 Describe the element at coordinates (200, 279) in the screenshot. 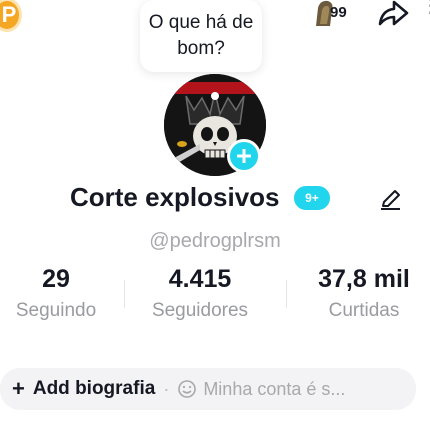

I see `stat-followers-value: 4.415` at that location.